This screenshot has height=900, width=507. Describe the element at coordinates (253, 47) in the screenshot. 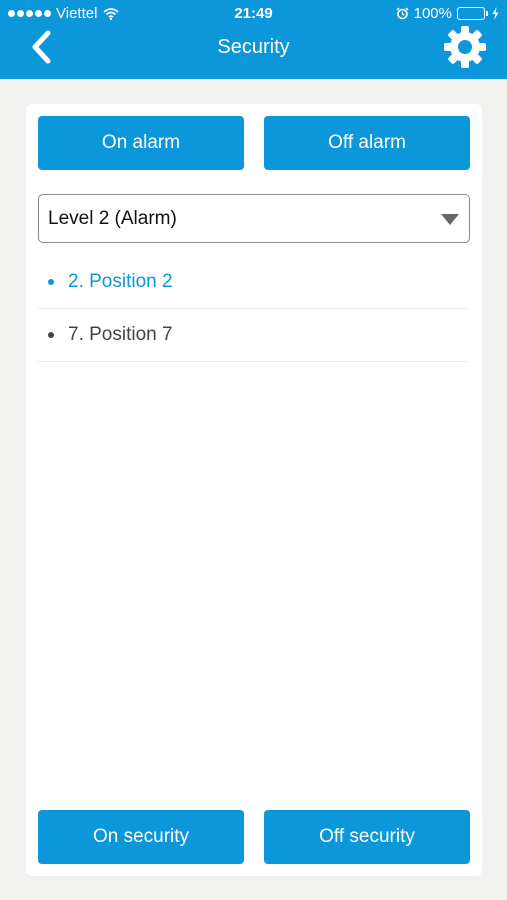

I see `page-title: Security` at that location.